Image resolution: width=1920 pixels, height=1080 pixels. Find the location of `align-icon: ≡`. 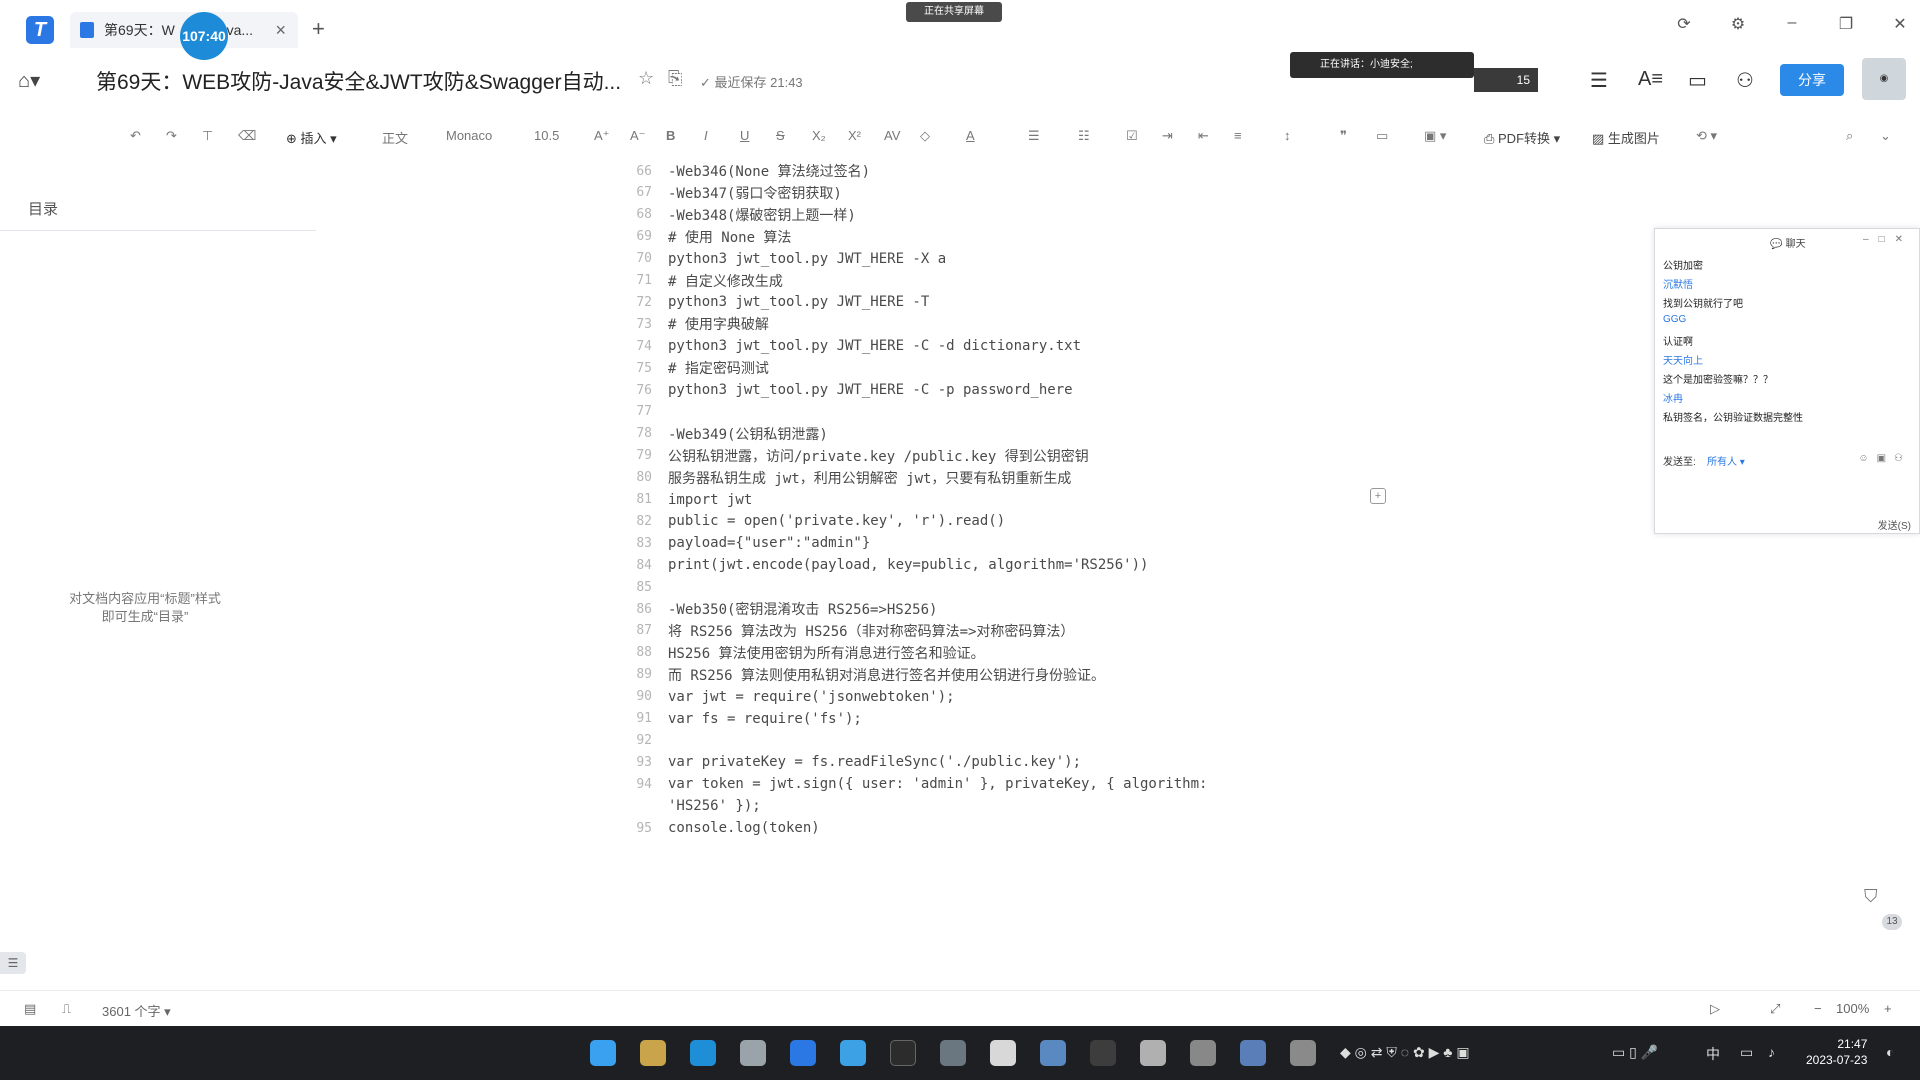

align-icon: ≡ is located at coordinates (1238, 135).